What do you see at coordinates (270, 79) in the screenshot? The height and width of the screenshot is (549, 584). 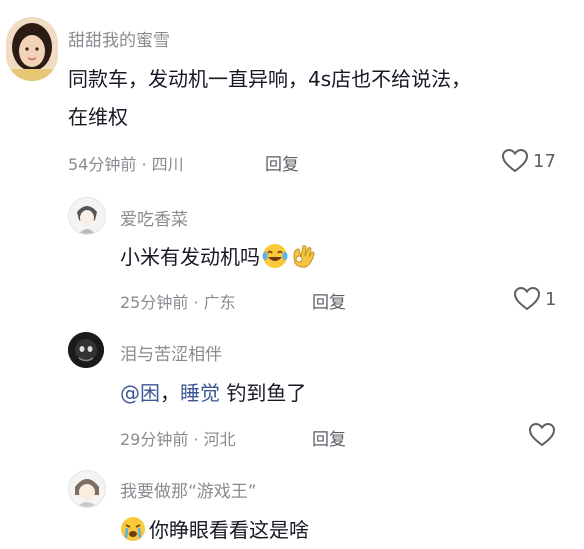 I see `comment-text-line: 同款车，发动机一直异响，4s店也不给说法，` at bounding box center [270, 79].